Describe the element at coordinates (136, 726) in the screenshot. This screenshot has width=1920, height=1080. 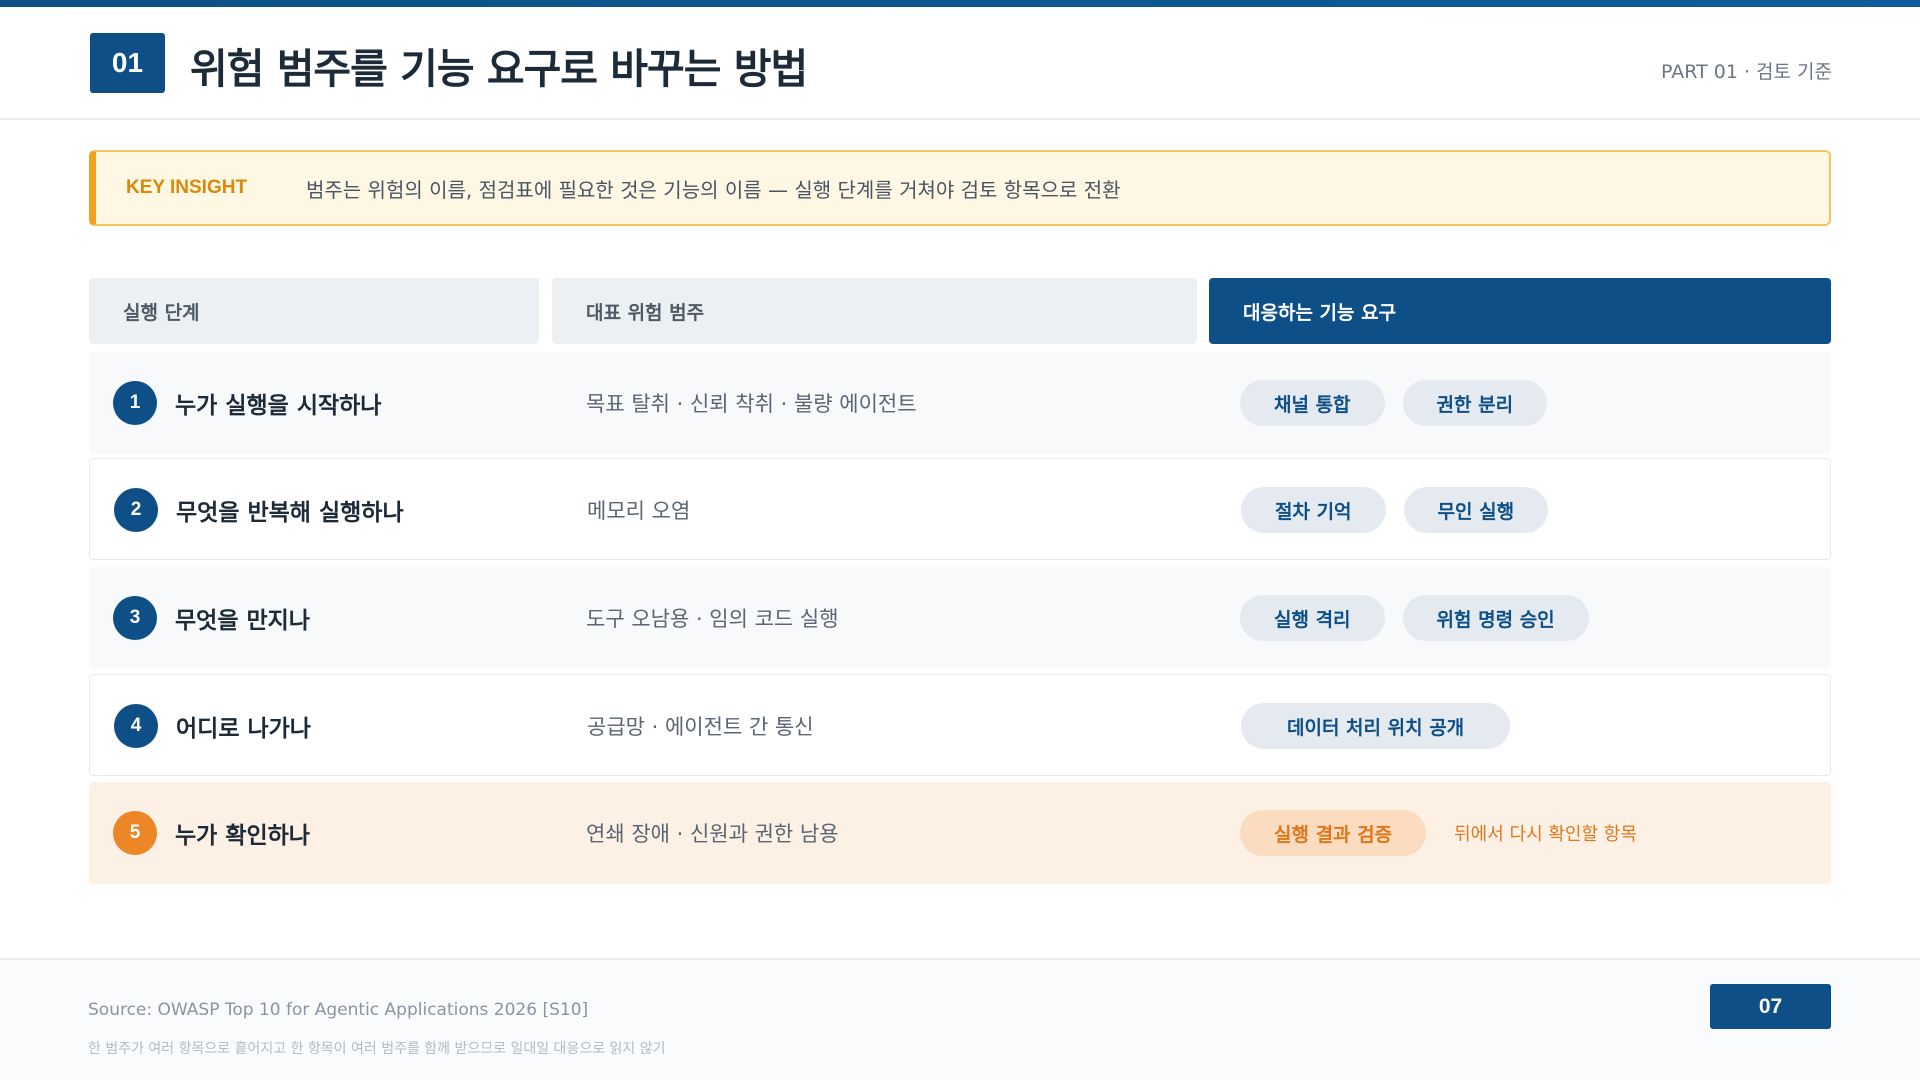
I see `step-number-badge: 4` at that location.